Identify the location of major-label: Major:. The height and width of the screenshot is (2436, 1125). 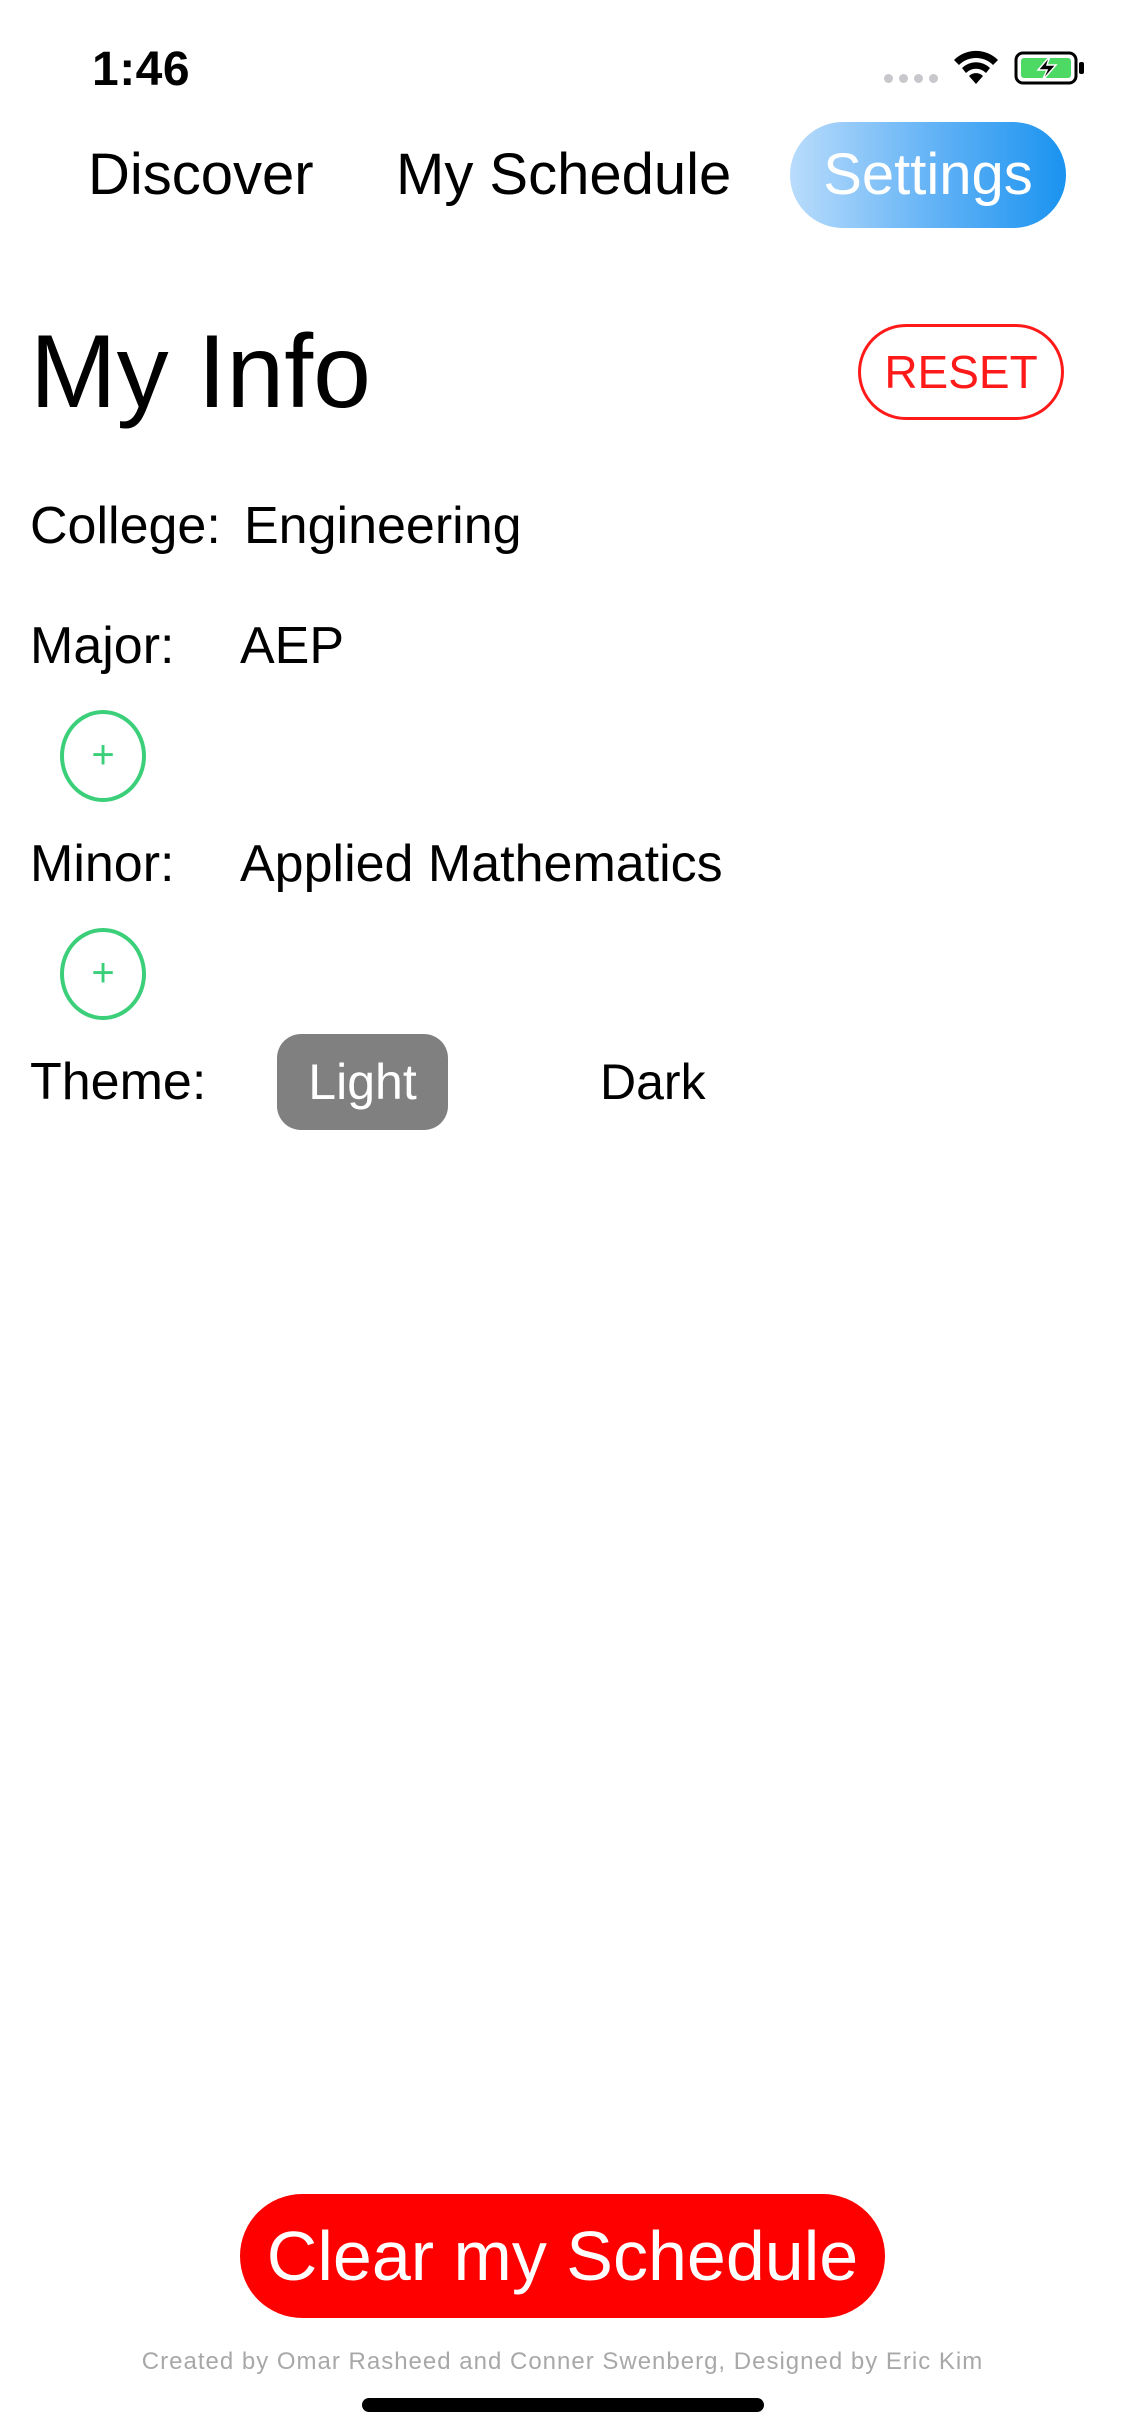
(102, 646).